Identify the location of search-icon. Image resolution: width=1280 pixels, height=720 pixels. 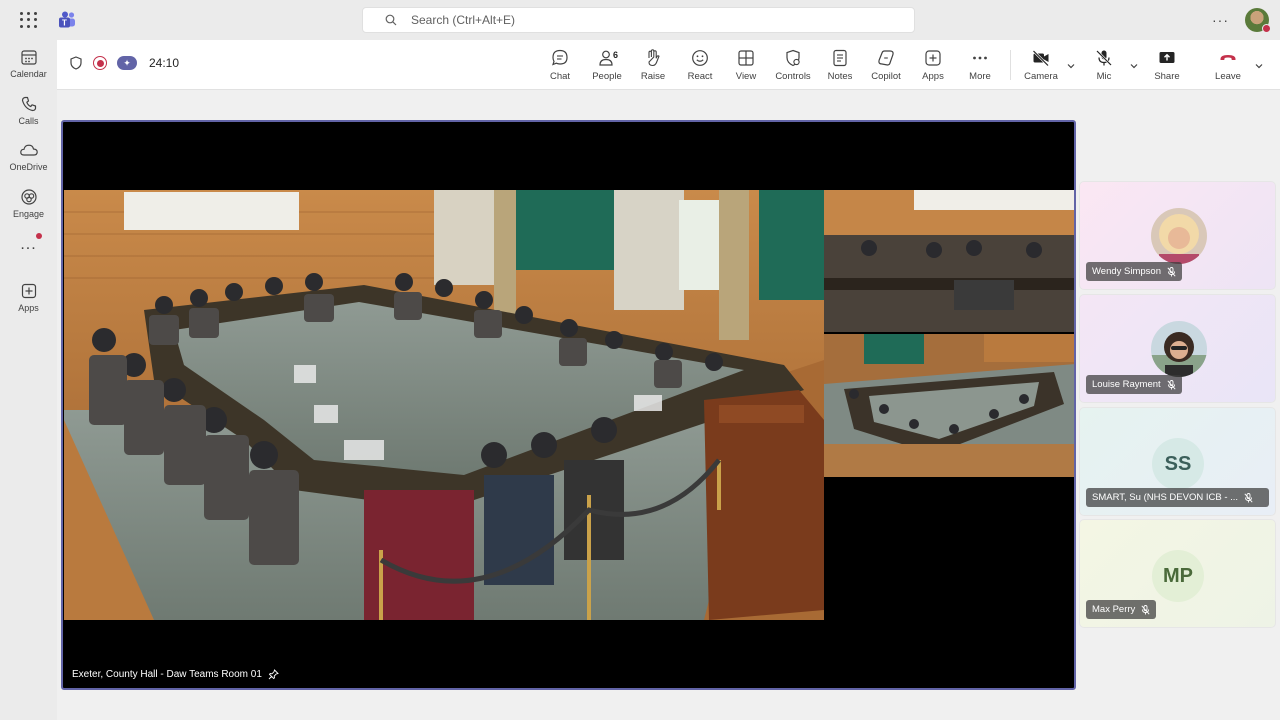
(391, 20).